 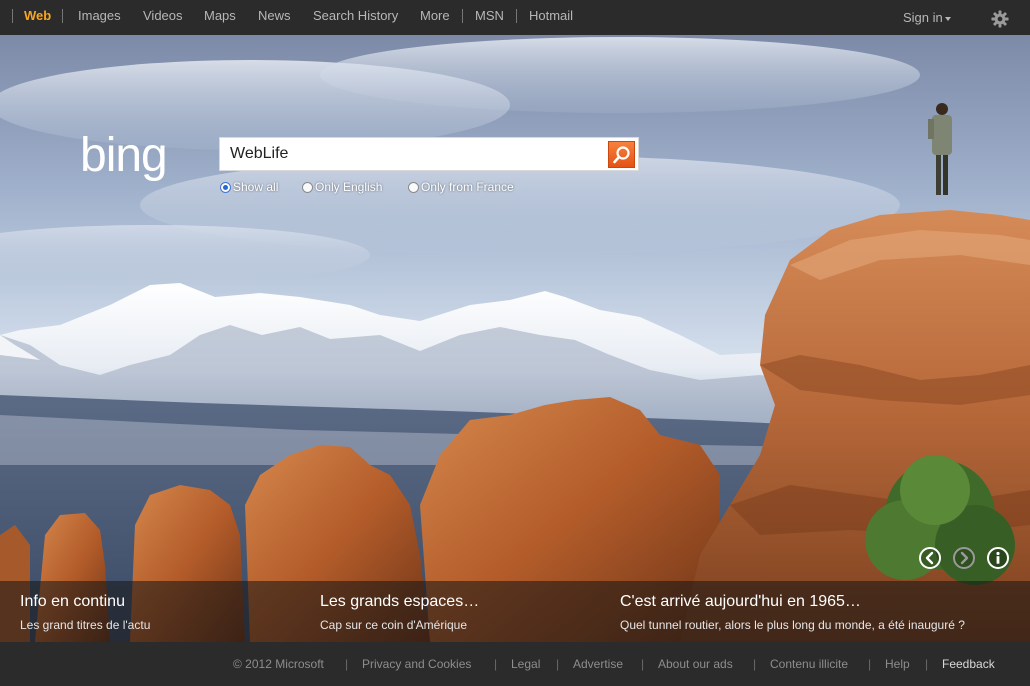 What do you see at coordinates (349, 187) in the screenshot?
I see `filter-label: Only English` at bounding box center [349, 187].